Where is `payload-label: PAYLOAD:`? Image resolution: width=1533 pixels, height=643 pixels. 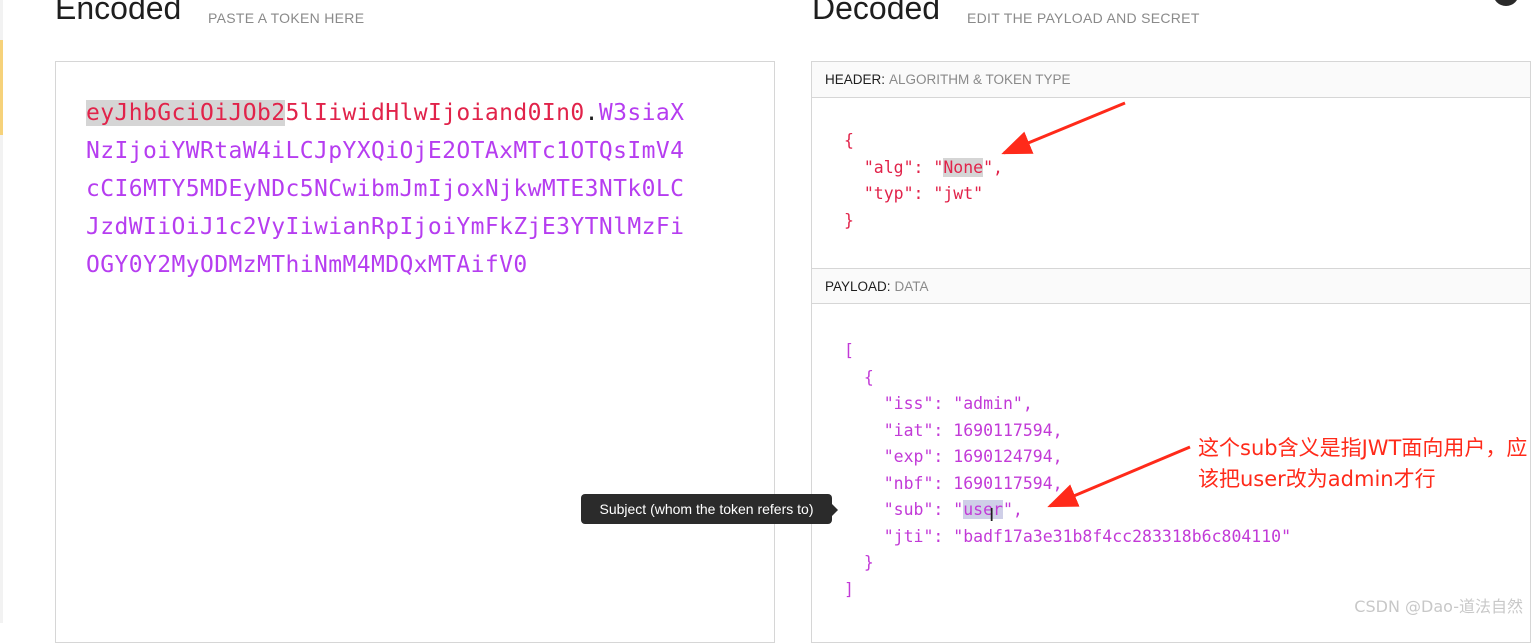
payload-label: PAYLOAD: is located at coordinates (858, 286).